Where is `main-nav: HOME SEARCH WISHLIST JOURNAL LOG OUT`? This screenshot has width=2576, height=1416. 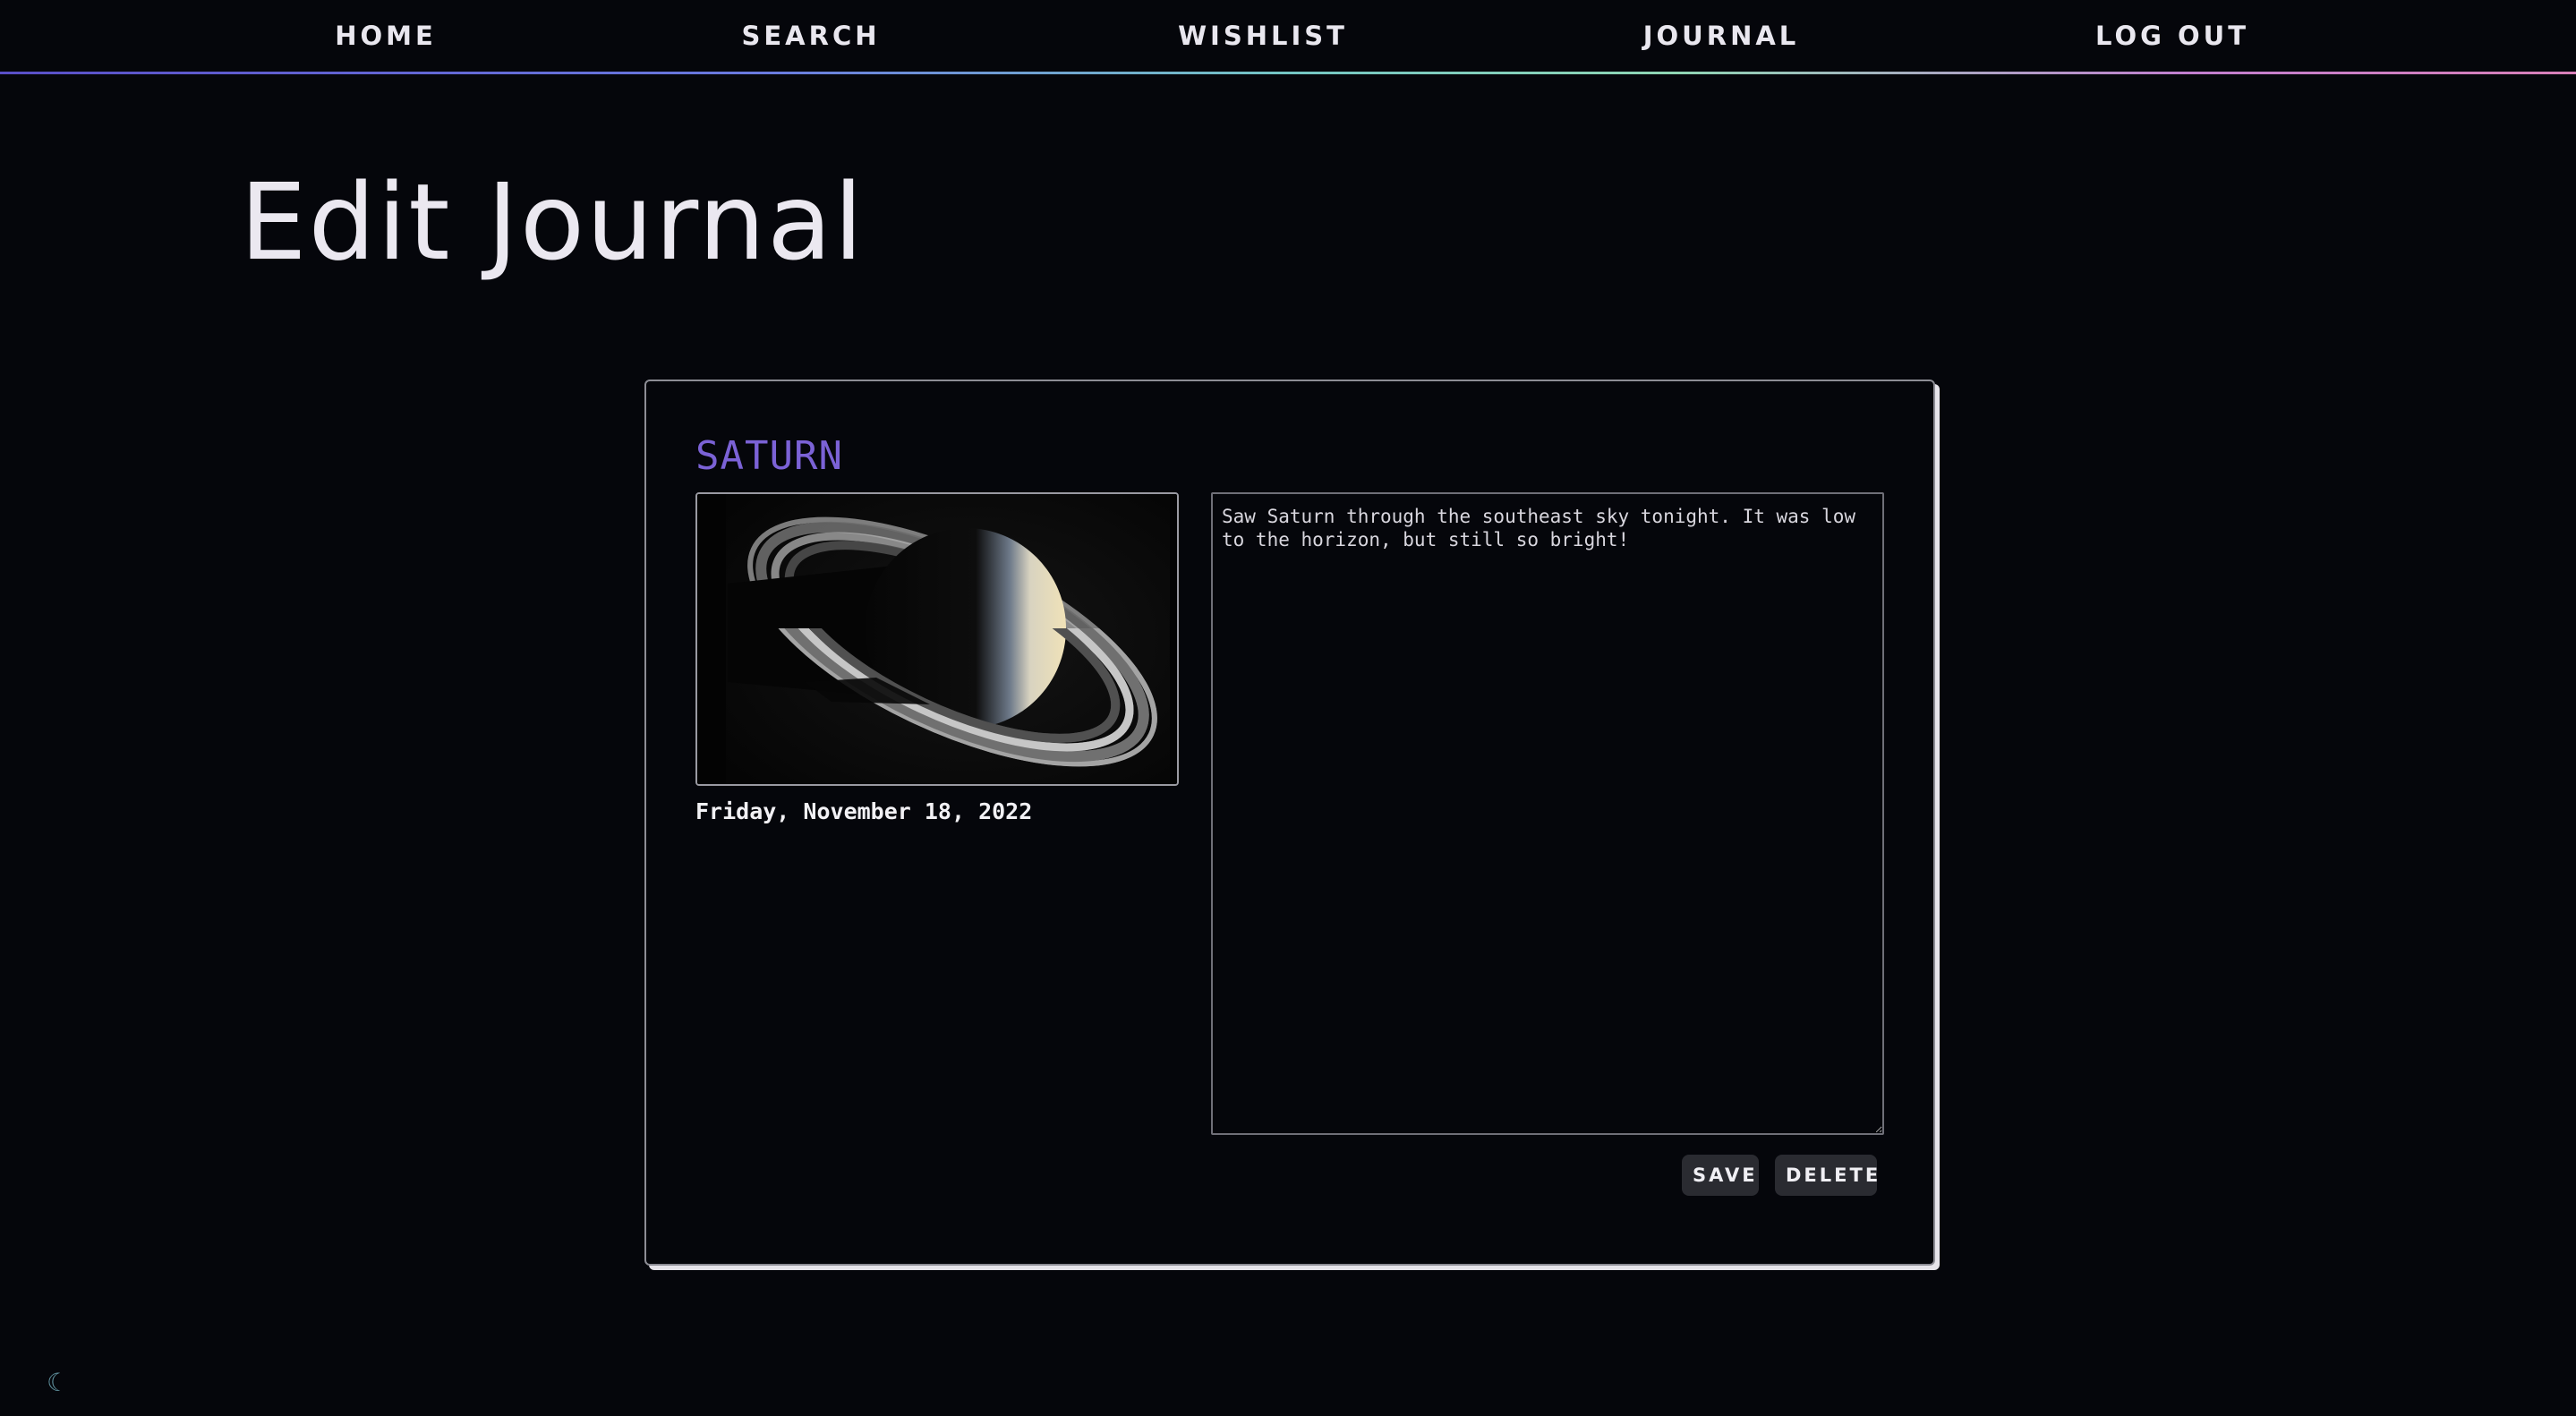
main-nav: HOME SEARCH WISHLIST JOURNAL LOG OUT is located at coordinates (1288, 37).